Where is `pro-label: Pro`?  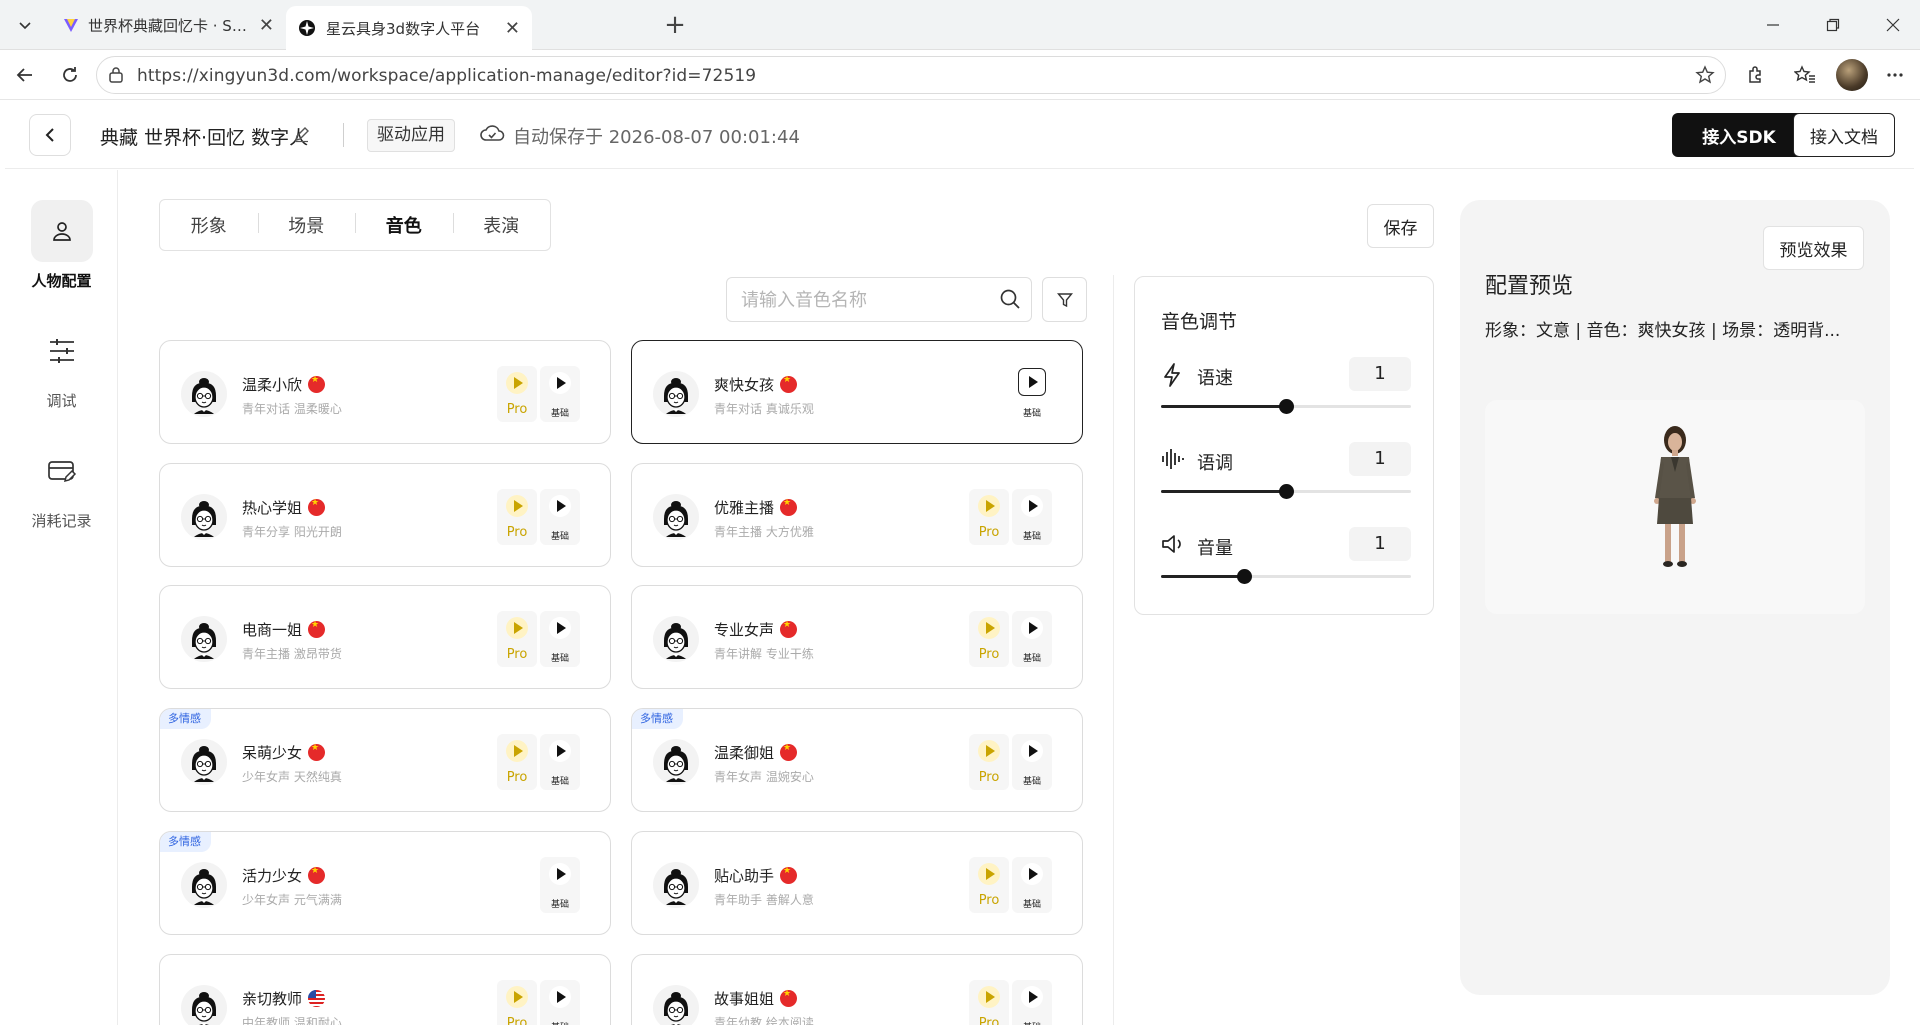 pro-label: Pro is located at coordinates (989, 1020).